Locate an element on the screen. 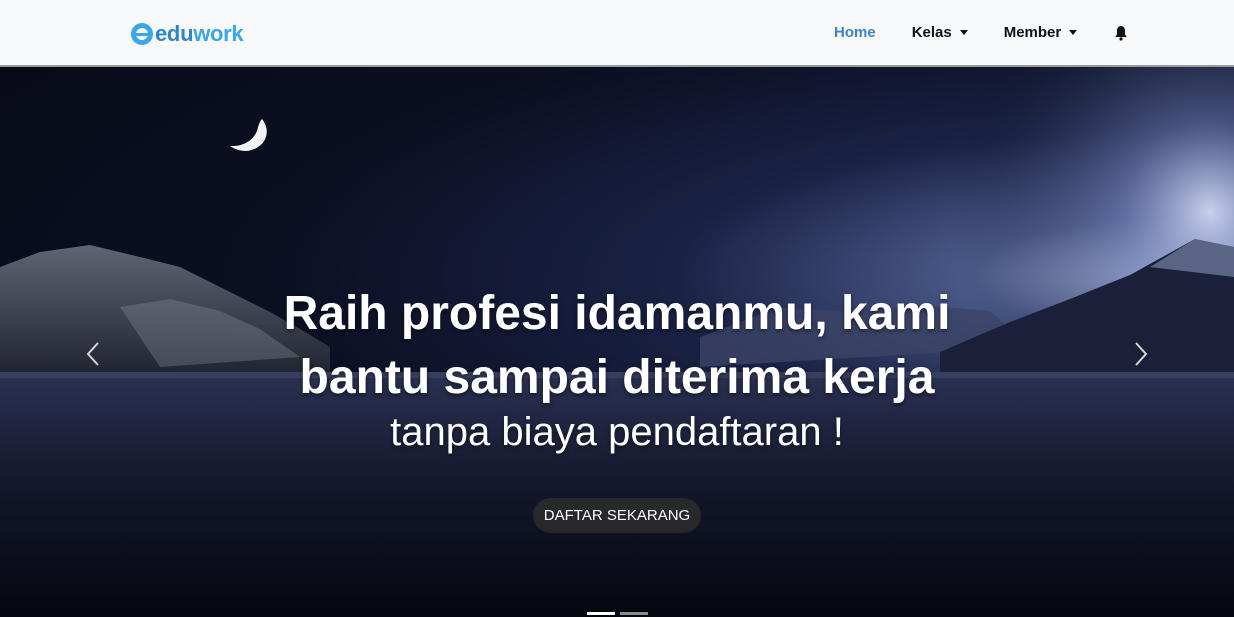 This screenshot has height=617, width=1234. nav-menu: Home Kelas Member is located at coordinates (974, 32).